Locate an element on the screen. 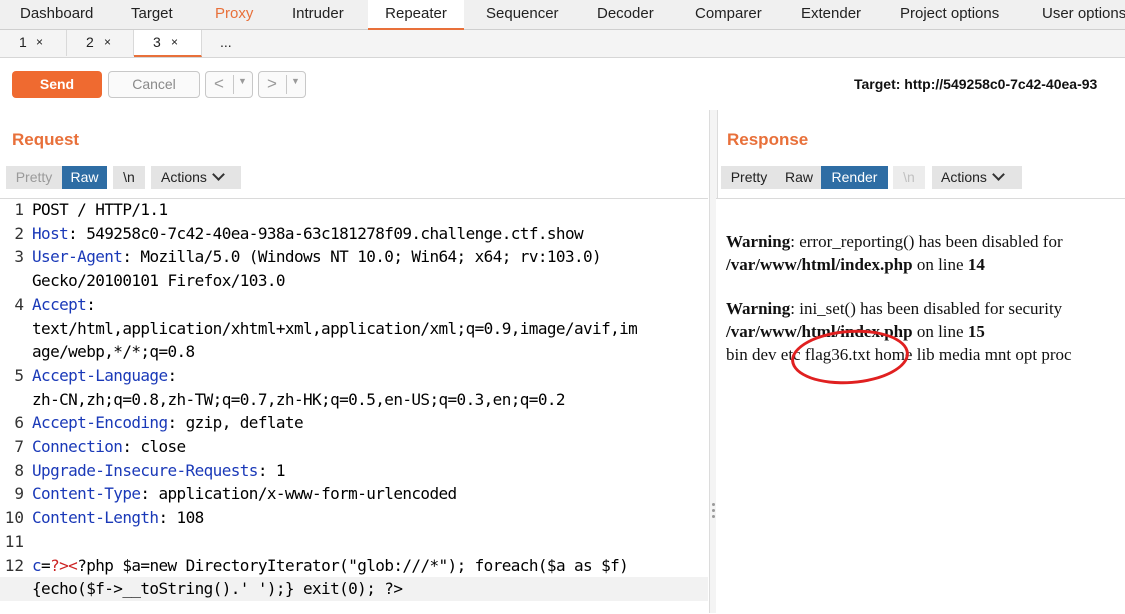 The width and height of the screenshot is (1125, 614). tab-repeater: Repeater is located at coordinates (416, 15).